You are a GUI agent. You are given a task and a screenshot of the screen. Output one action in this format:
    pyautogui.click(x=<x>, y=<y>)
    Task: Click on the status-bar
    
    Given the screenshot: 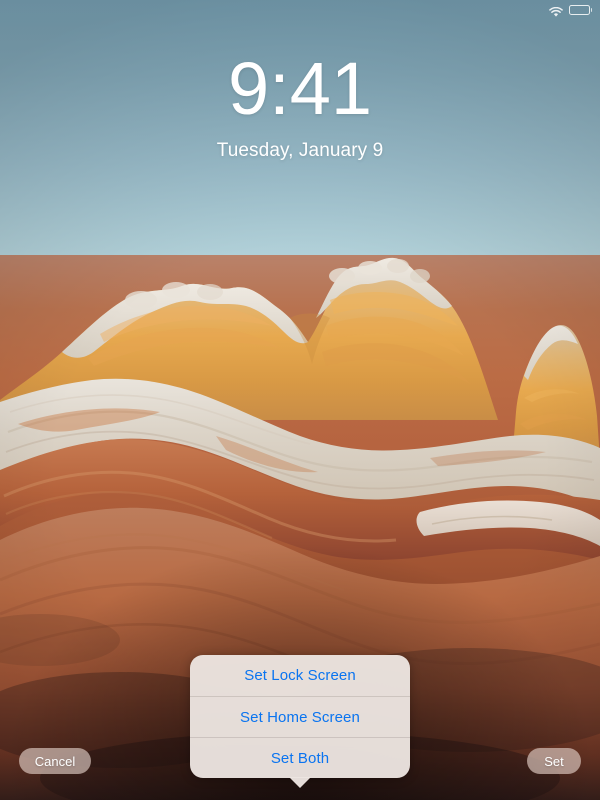 What is the action you would take?
    pyautogui.click(x=300, y=10)
    